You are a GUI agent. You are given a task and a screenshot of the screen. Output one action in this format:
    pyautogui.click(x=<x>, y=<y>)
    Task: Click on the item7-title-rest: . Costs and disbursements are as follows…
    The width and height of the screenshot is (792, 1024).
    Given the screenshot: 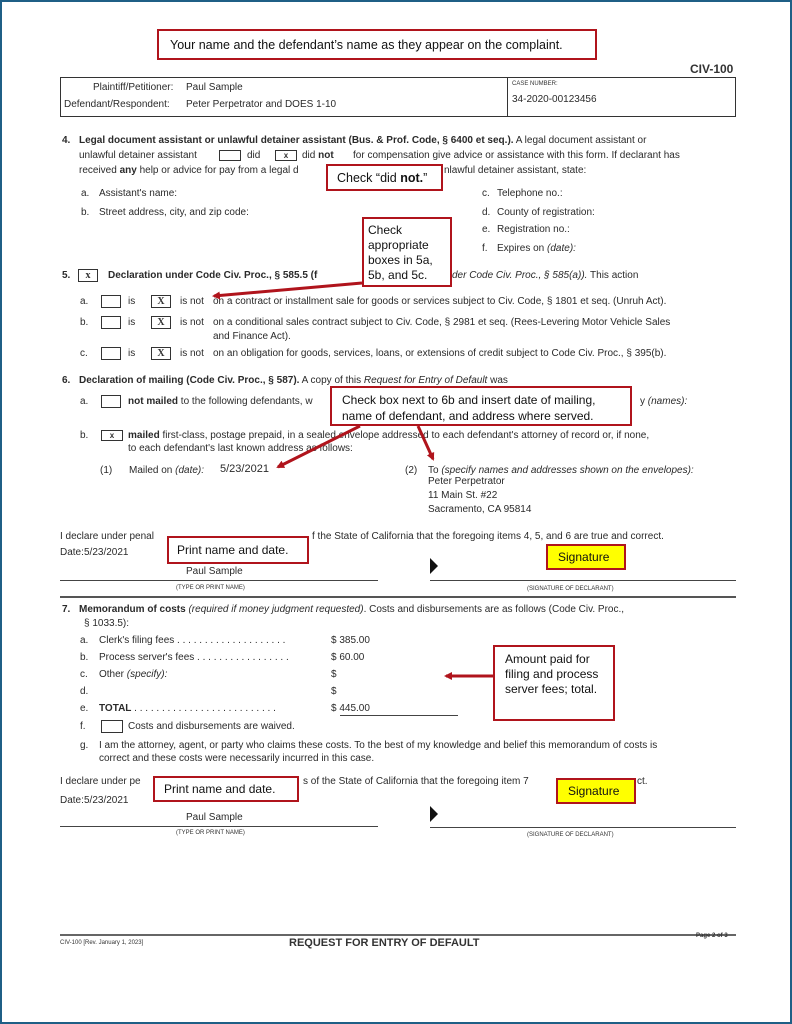 What is the action you would take?
    pyautogui.click(x=494, y=609)
    